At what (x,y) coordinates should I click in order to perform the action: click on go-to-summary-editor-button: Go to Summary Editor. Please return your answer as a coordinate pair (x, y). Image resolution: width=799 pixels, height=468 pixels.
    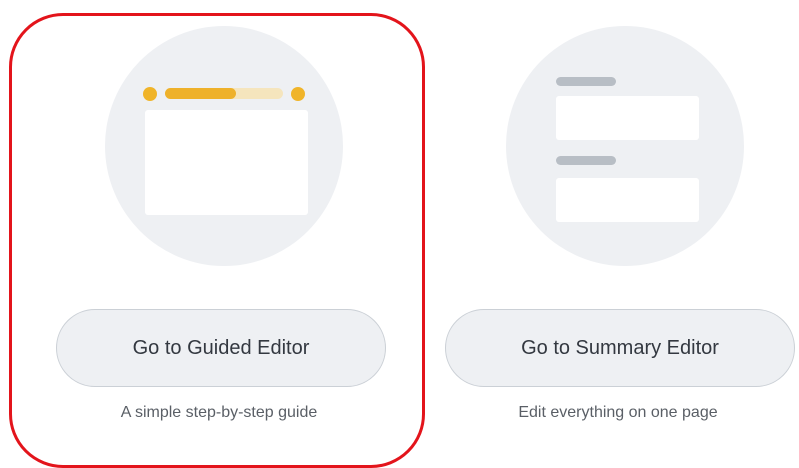
    Looking at the image, I should click on (620, 348).